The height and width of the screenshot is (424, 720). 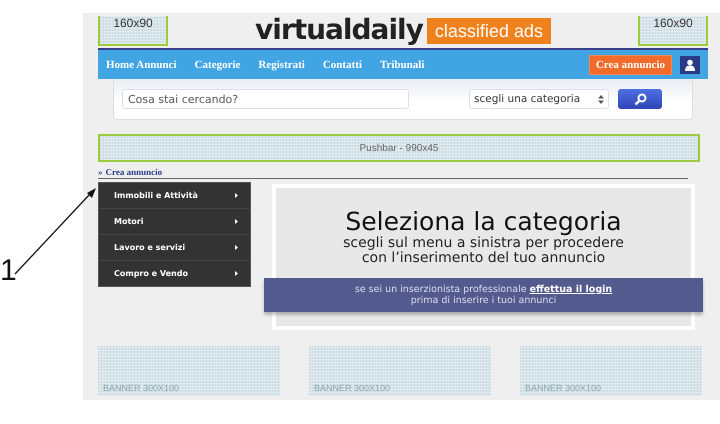 What do you see at coordinates (483, 222) in the screenshot?
I see `card-title: Seleziona la categoria` at bounding box center [483, 222].